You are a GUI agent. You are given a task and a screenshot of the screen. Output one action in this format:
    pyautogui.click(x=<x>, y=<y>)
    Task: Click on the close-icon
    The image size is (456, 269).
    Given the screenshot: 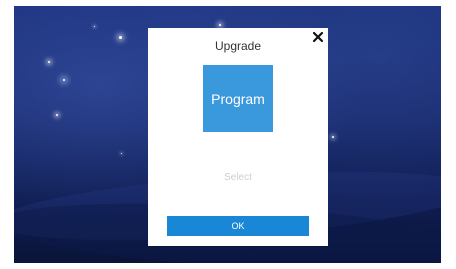 What is the action you would take?
    pyautogui.click(x=318, y=37)
    